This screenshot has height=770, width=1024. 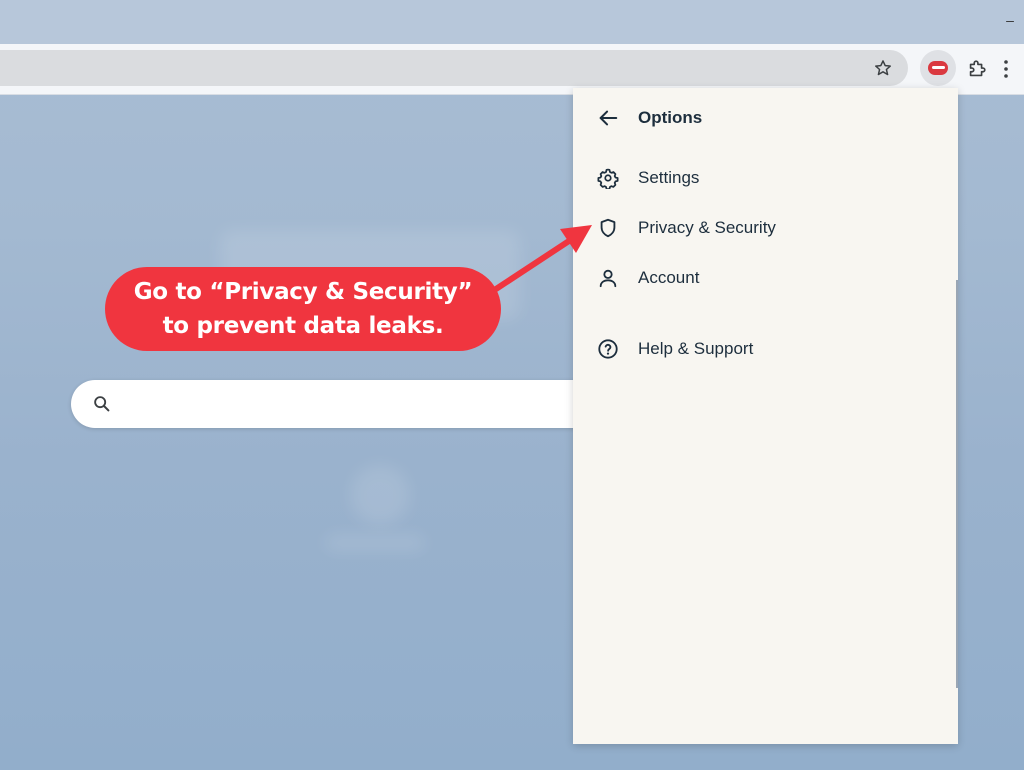 I want to click on callout-line-2: to prevent data leaks., so click(x=303, y=326).